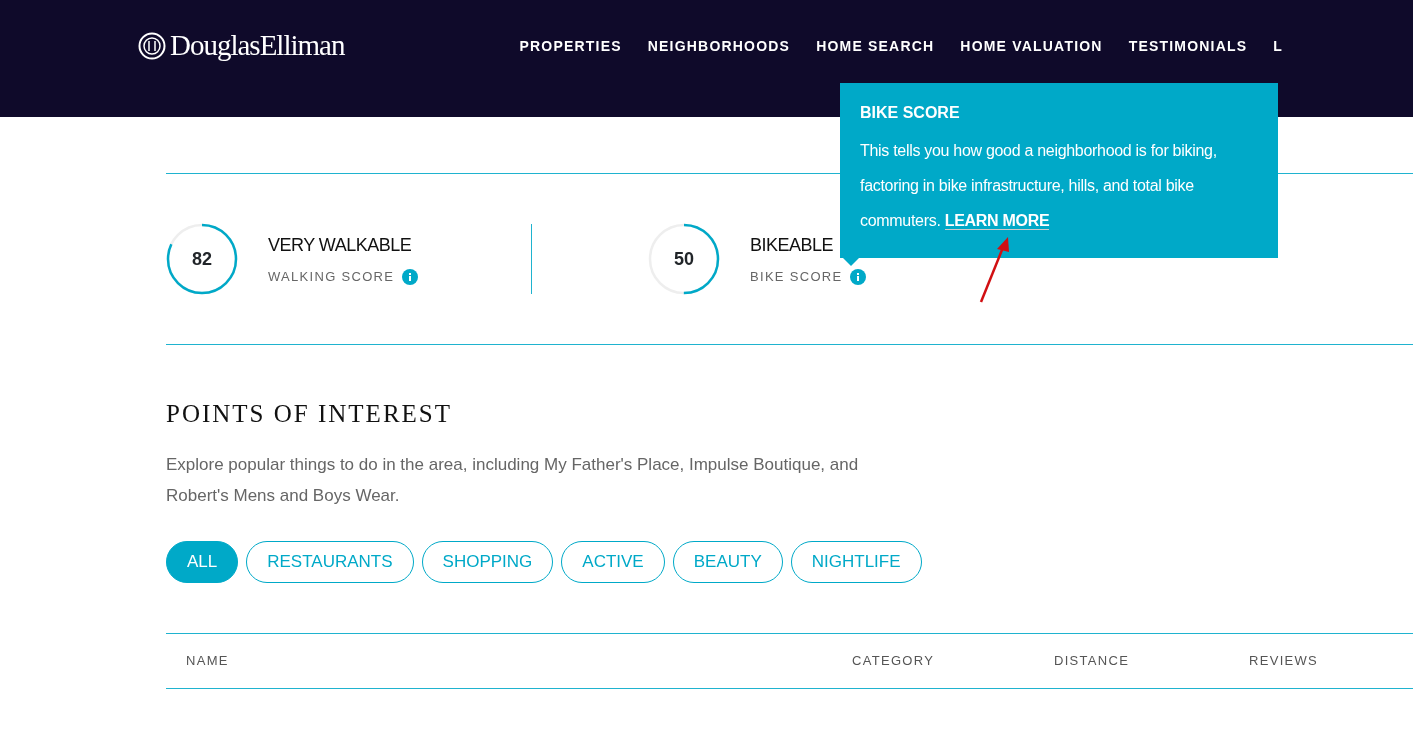  What do you see at coordinates (1284, 661) in the screenshot?
I see `column-header: REVIEWS` at bounding box center [1284, 661].